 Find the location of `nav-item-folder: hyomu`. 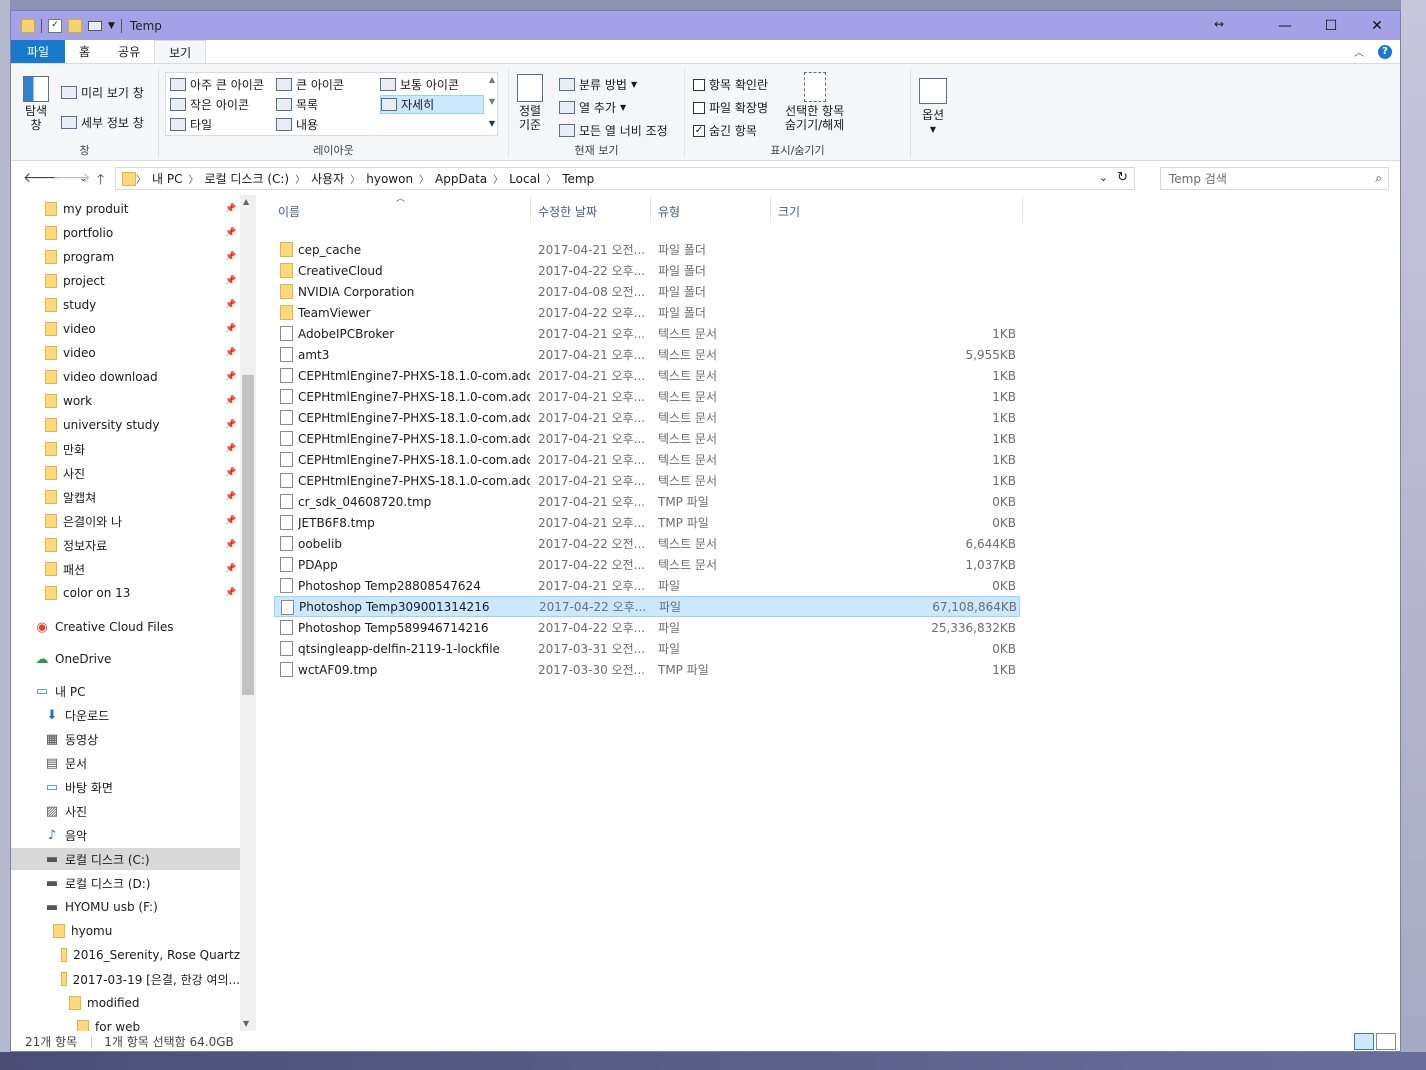

nav-item-folder: hyomu is located at coordinates (125, 931).